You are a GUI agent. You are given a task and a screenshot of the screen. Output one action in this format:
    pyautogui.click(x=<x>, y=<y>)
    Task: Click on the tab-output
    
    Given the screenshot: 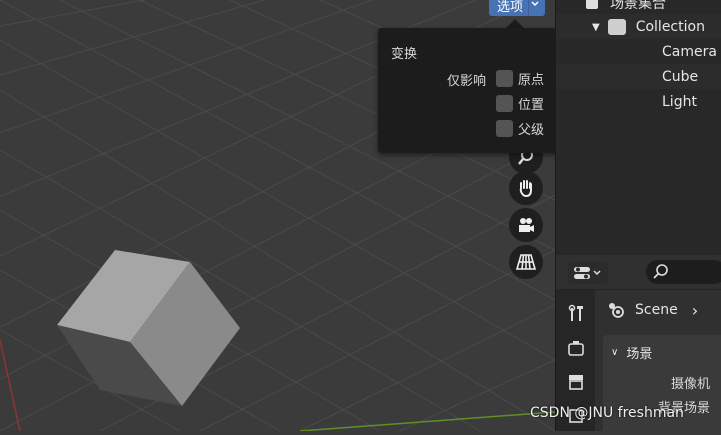 What is the action you would take?
    pyautogui.click(x=576, y=382)
    